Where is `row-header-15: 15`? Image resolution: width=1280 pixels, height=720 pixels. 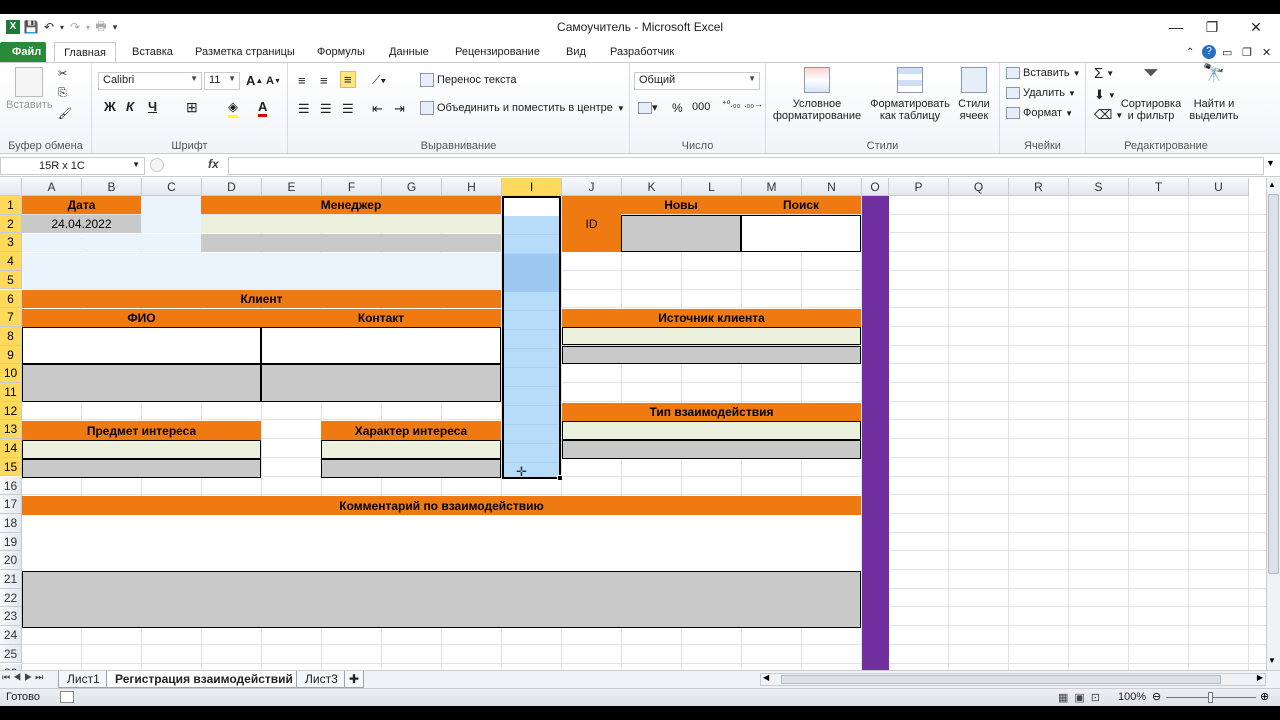 row-header-15: 15 is located at coordinates (11, 467).